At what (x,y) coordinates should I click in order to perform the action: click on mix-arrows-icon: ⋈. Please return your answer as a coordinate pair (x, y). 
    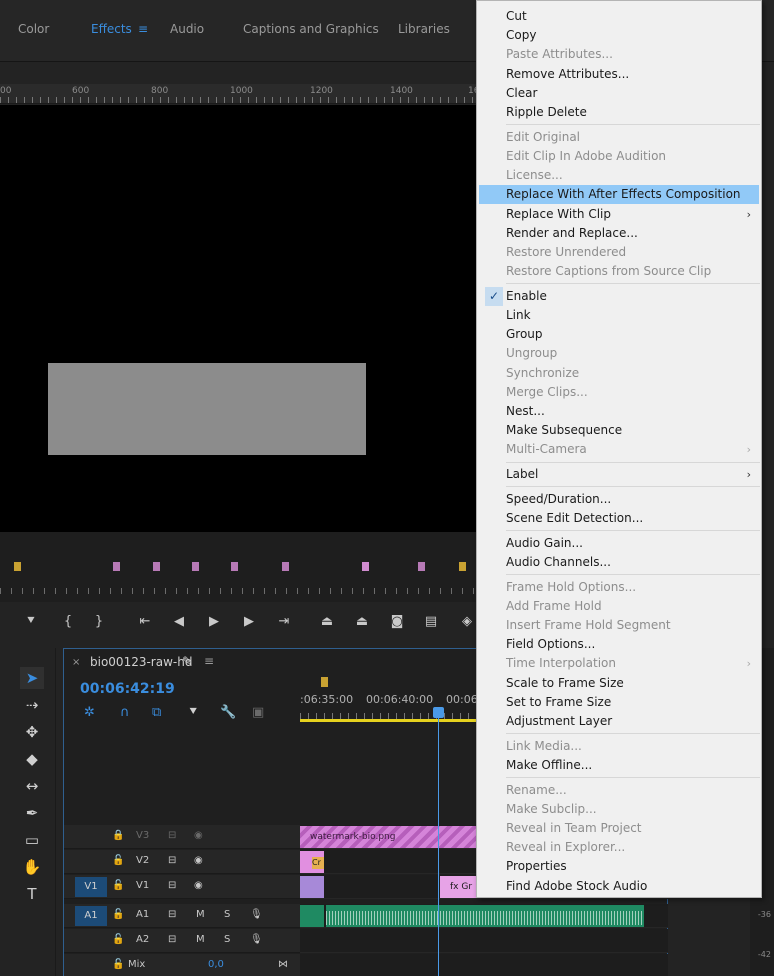
    Looking at the image, I should click on (283, 964).